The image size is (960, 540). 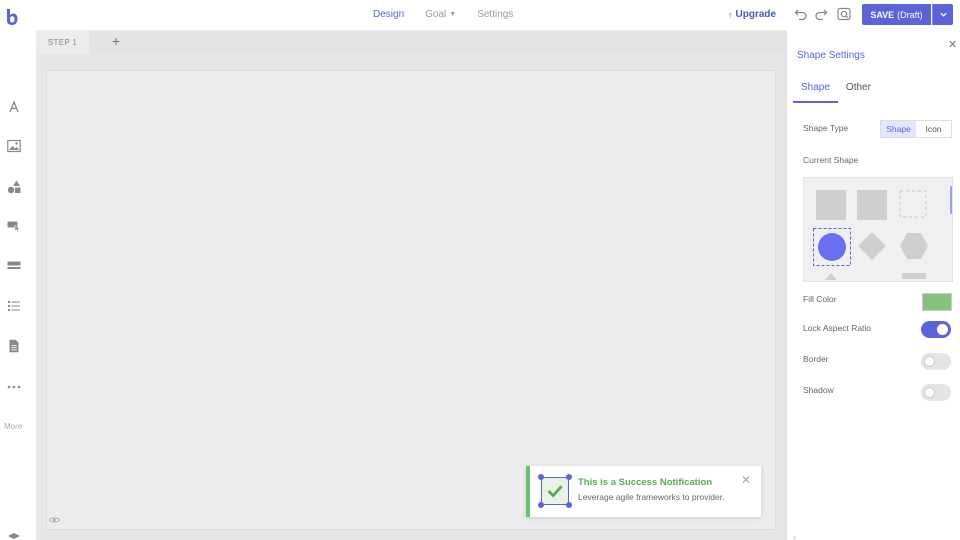 I want to click on tab-step-1: STEP 1, so click(x=62, y=42).